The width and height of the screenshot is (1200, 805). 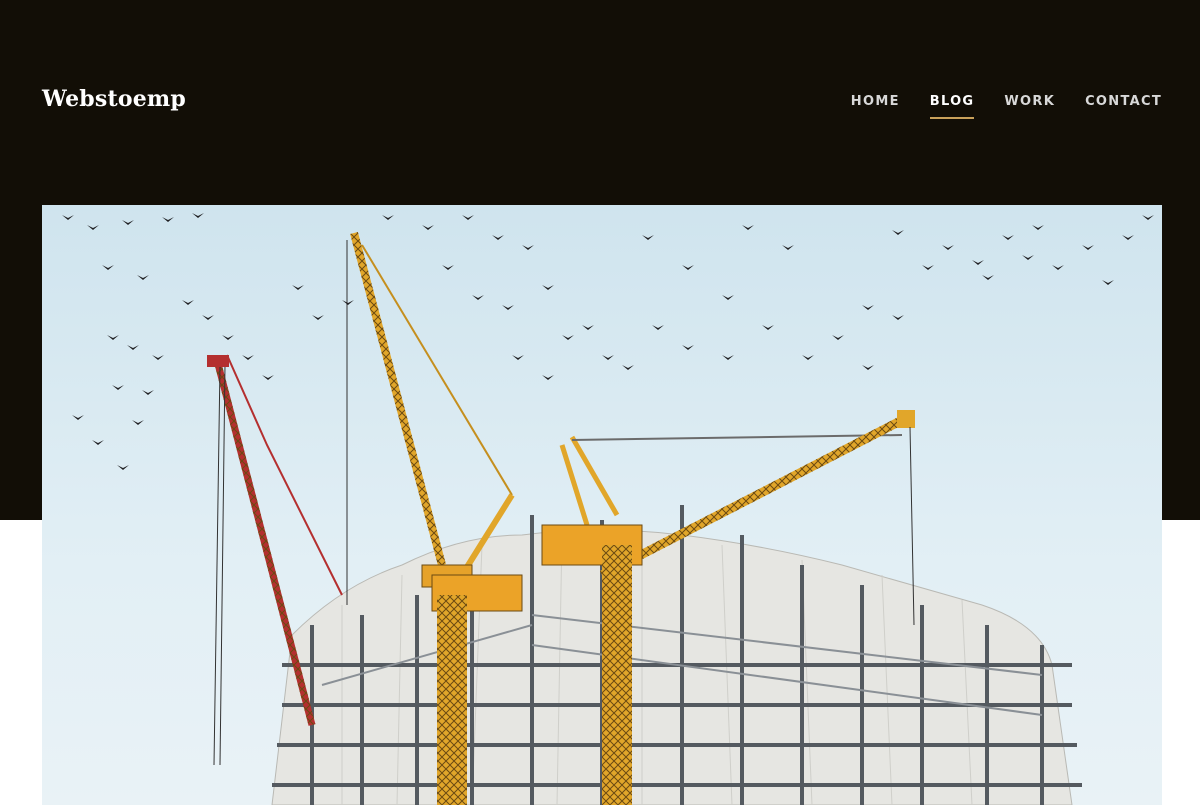 What do you see at coordinates (952, 106) in the screenshot?
I see `nav-item-blog: BLOG` at bounding box center [952, 106].